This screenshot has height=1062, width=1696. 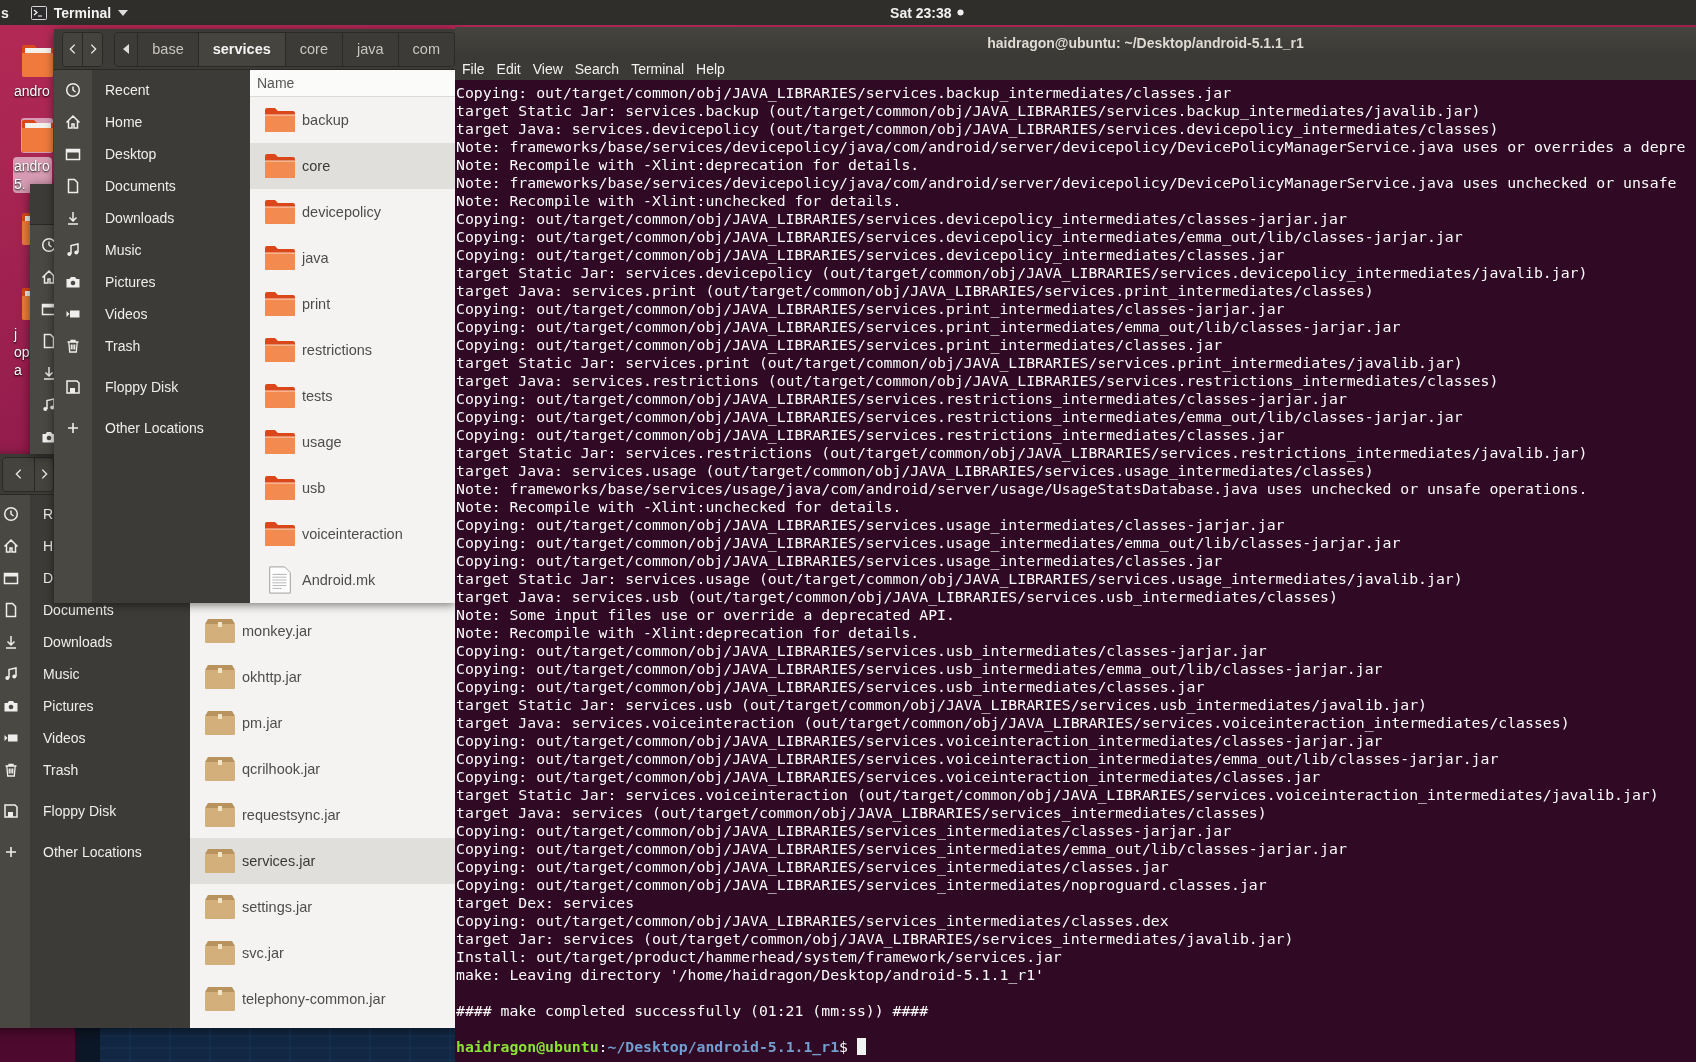 I want to click on window-title: haidragon@ubuntu: ~/Desktop/android-5.1.1_r1, so click(x=1145, y=42).